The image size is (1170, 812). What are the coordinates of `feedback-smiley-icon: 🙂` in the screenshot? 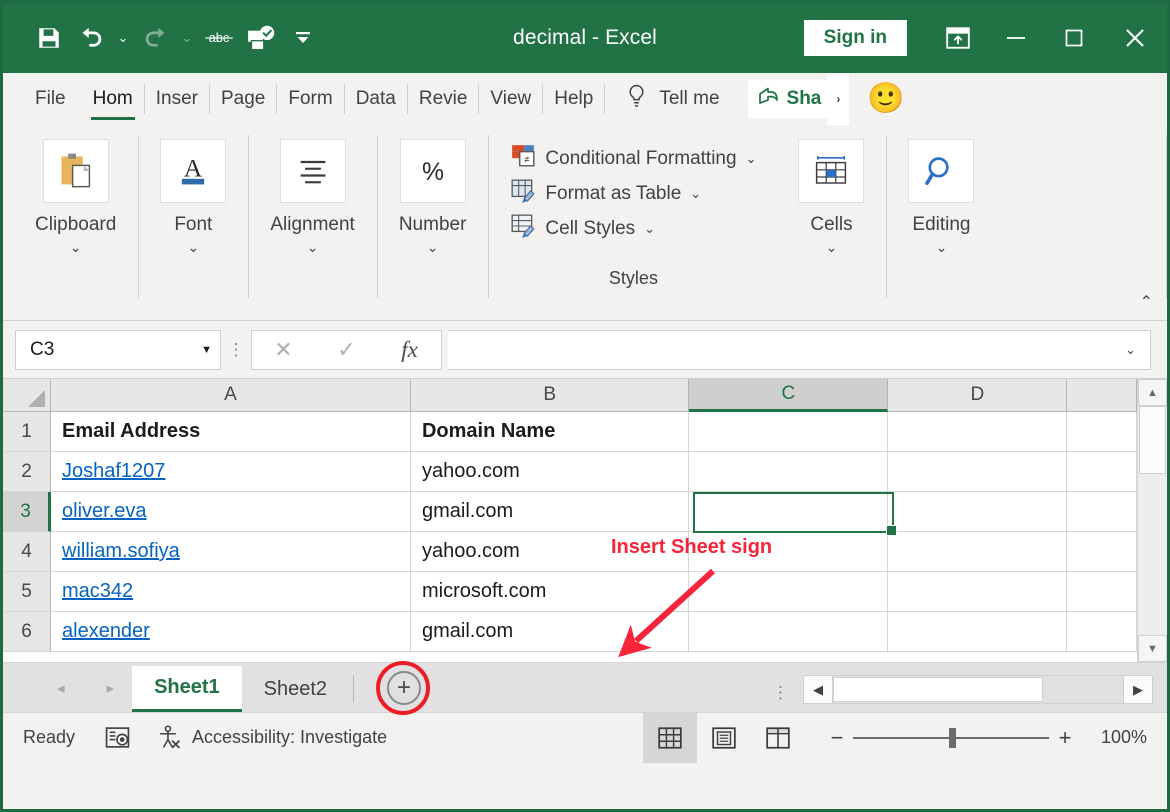 It's located at (885, 99).